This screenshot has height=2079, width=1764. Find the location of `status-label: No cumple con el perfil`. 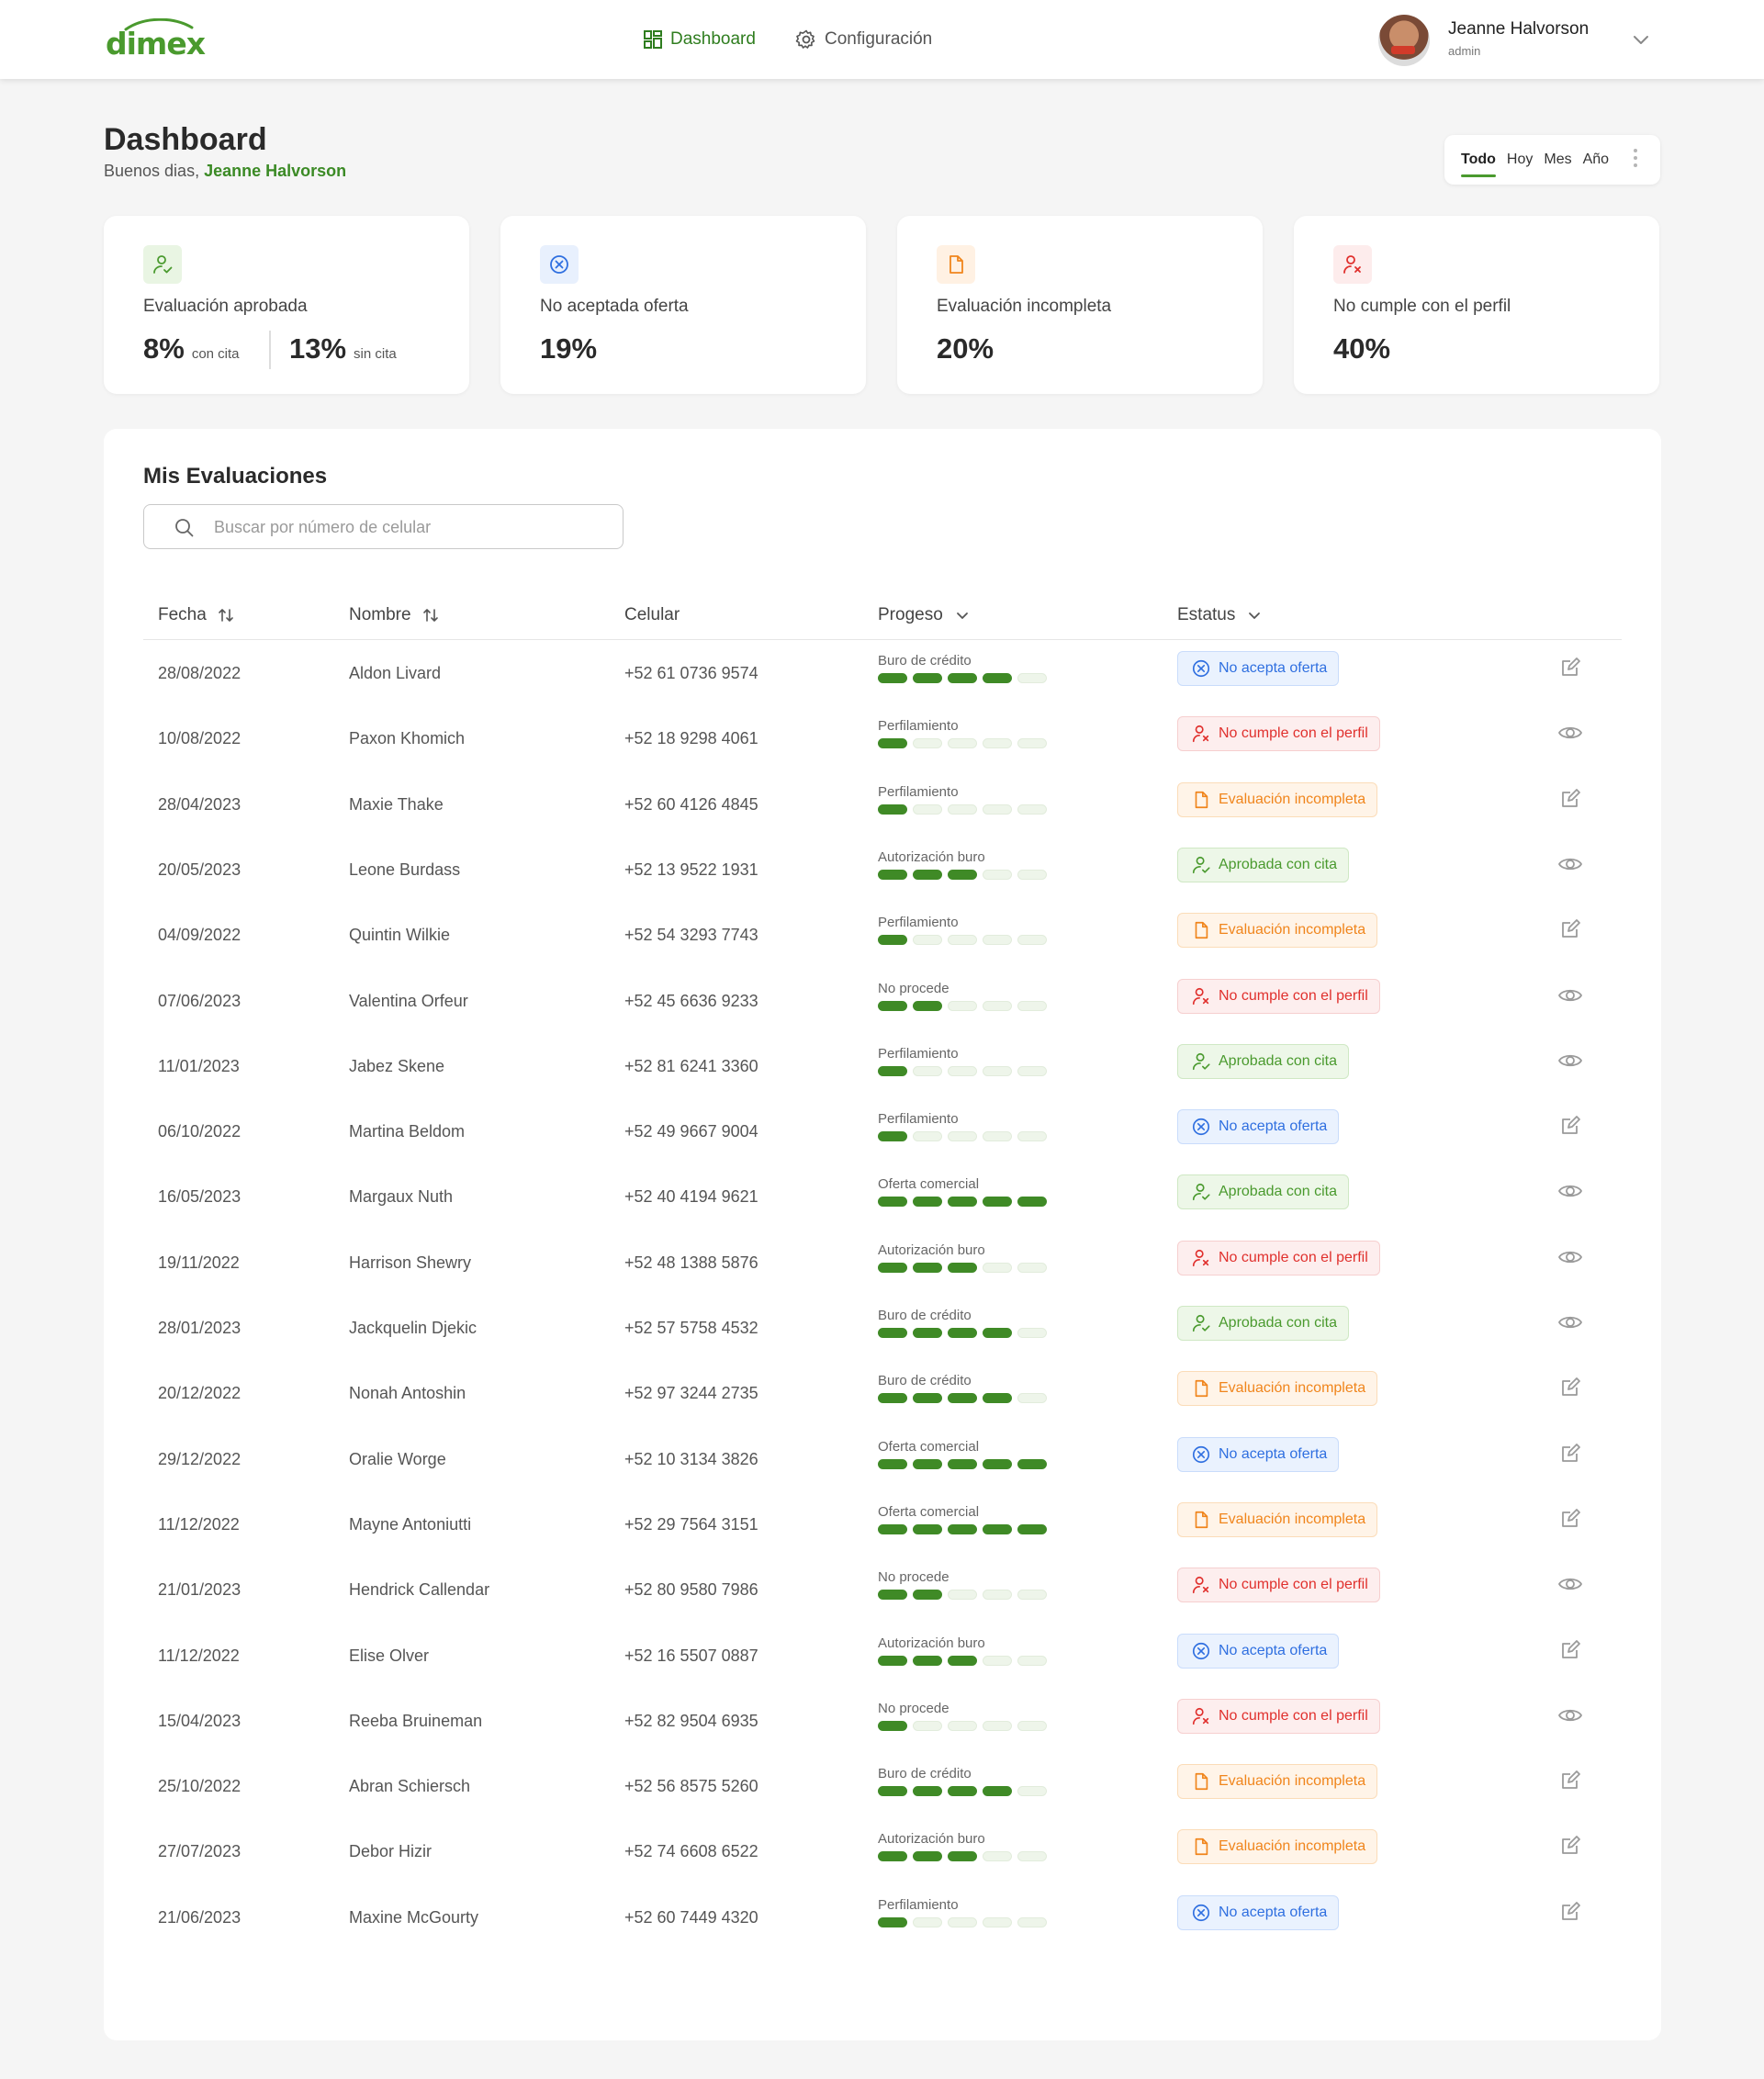

status-label: No cumple con el perfil is located at coordinates (1293, 995).